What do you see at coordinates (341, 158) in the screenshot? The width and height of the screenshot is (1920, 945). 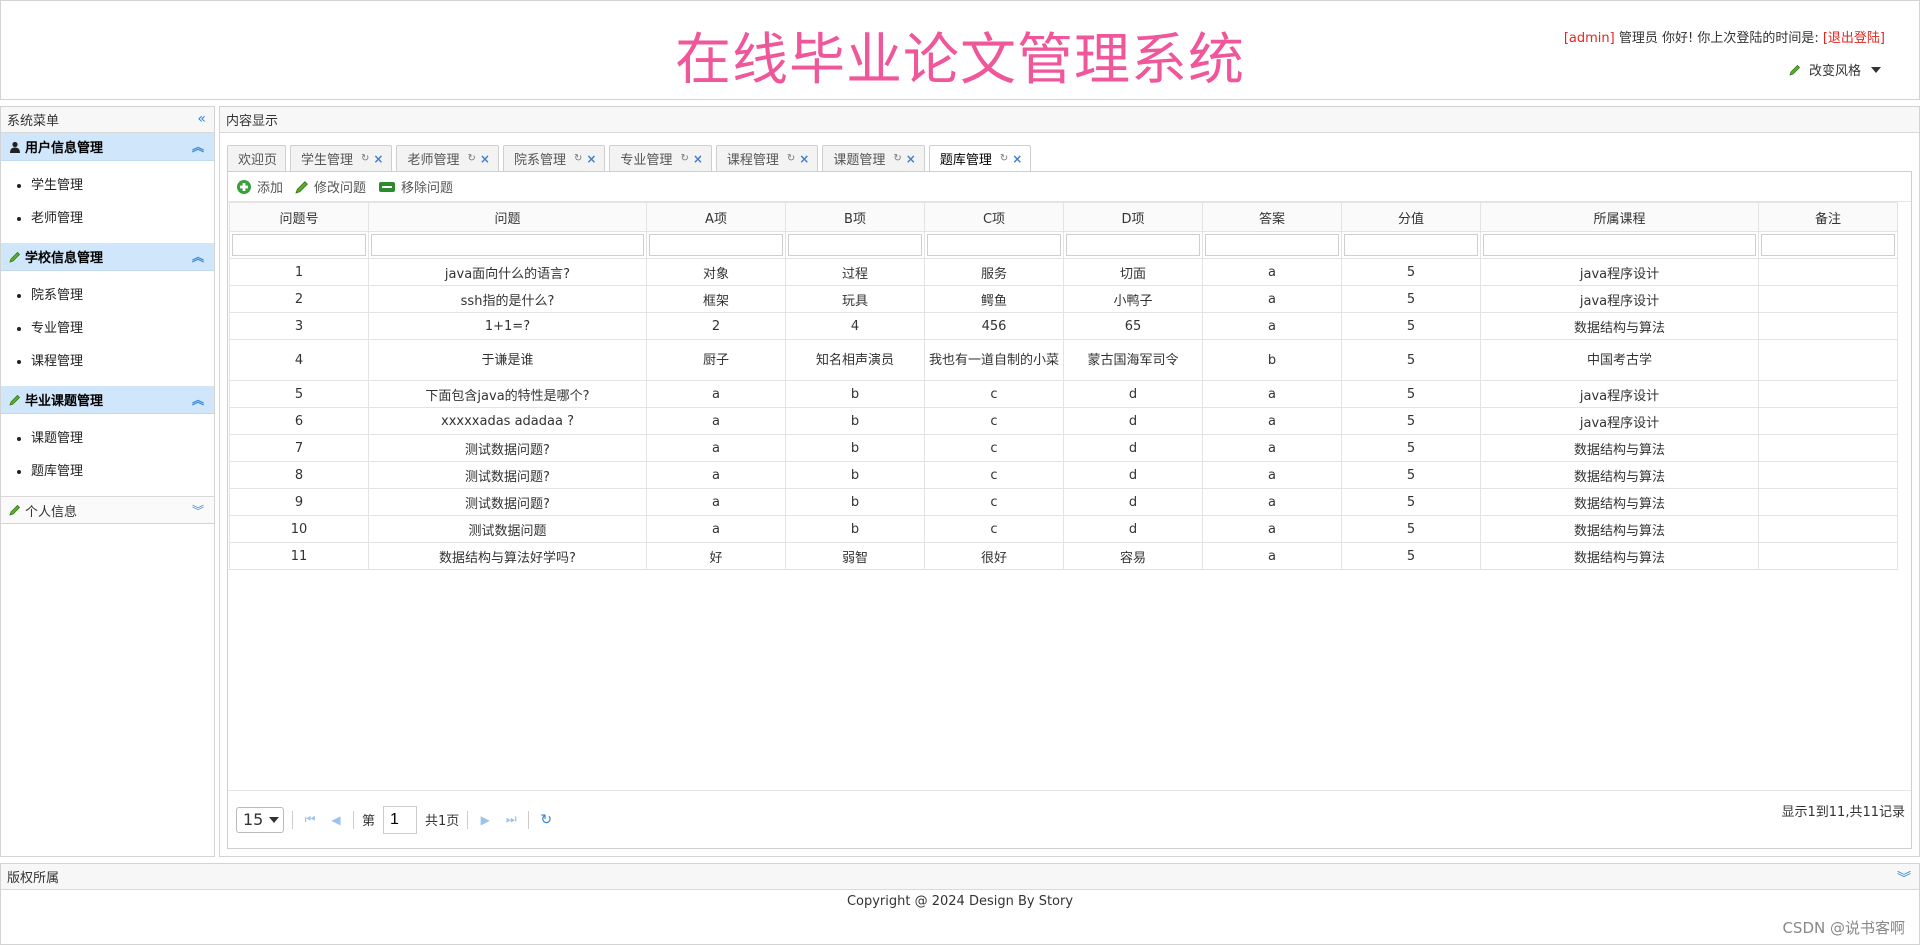 I see `tab-student: 学生管理 ↻ ×` at bounding box center [341, 158].